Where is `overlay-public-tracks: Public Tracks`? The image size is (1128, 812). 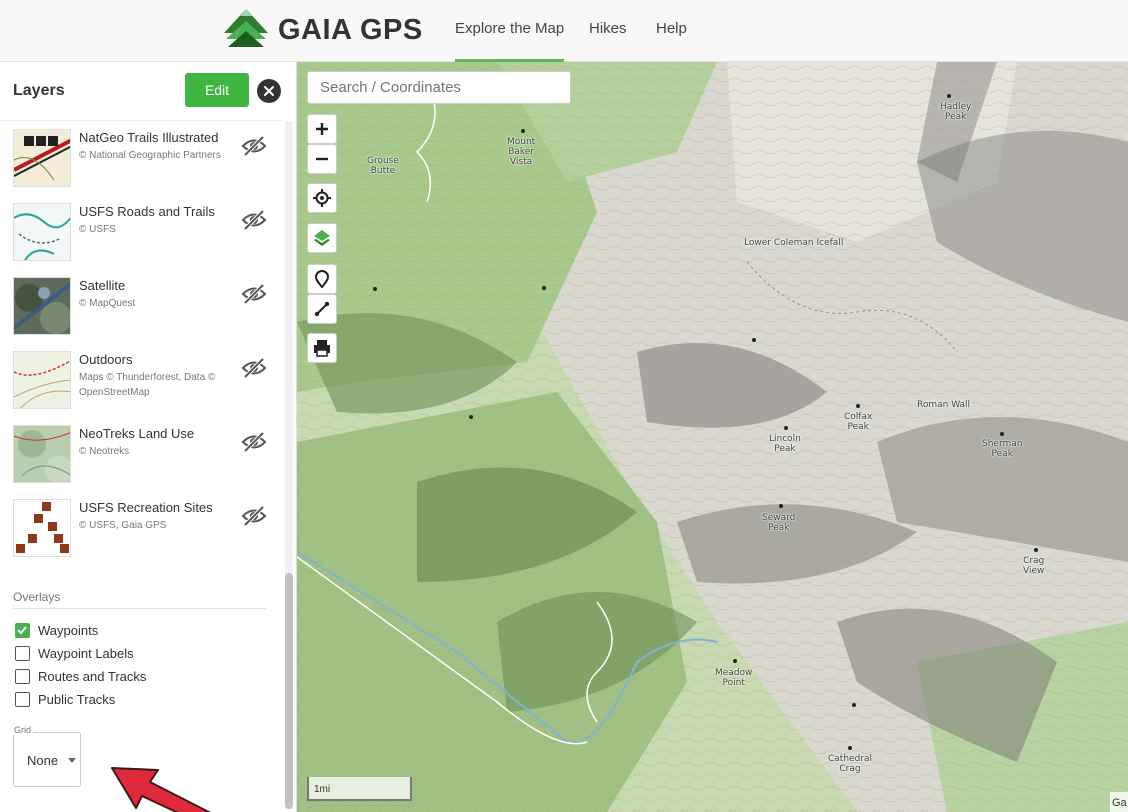 overlay-public-tracks: Public Tracks is located at coordinates (65, 699).